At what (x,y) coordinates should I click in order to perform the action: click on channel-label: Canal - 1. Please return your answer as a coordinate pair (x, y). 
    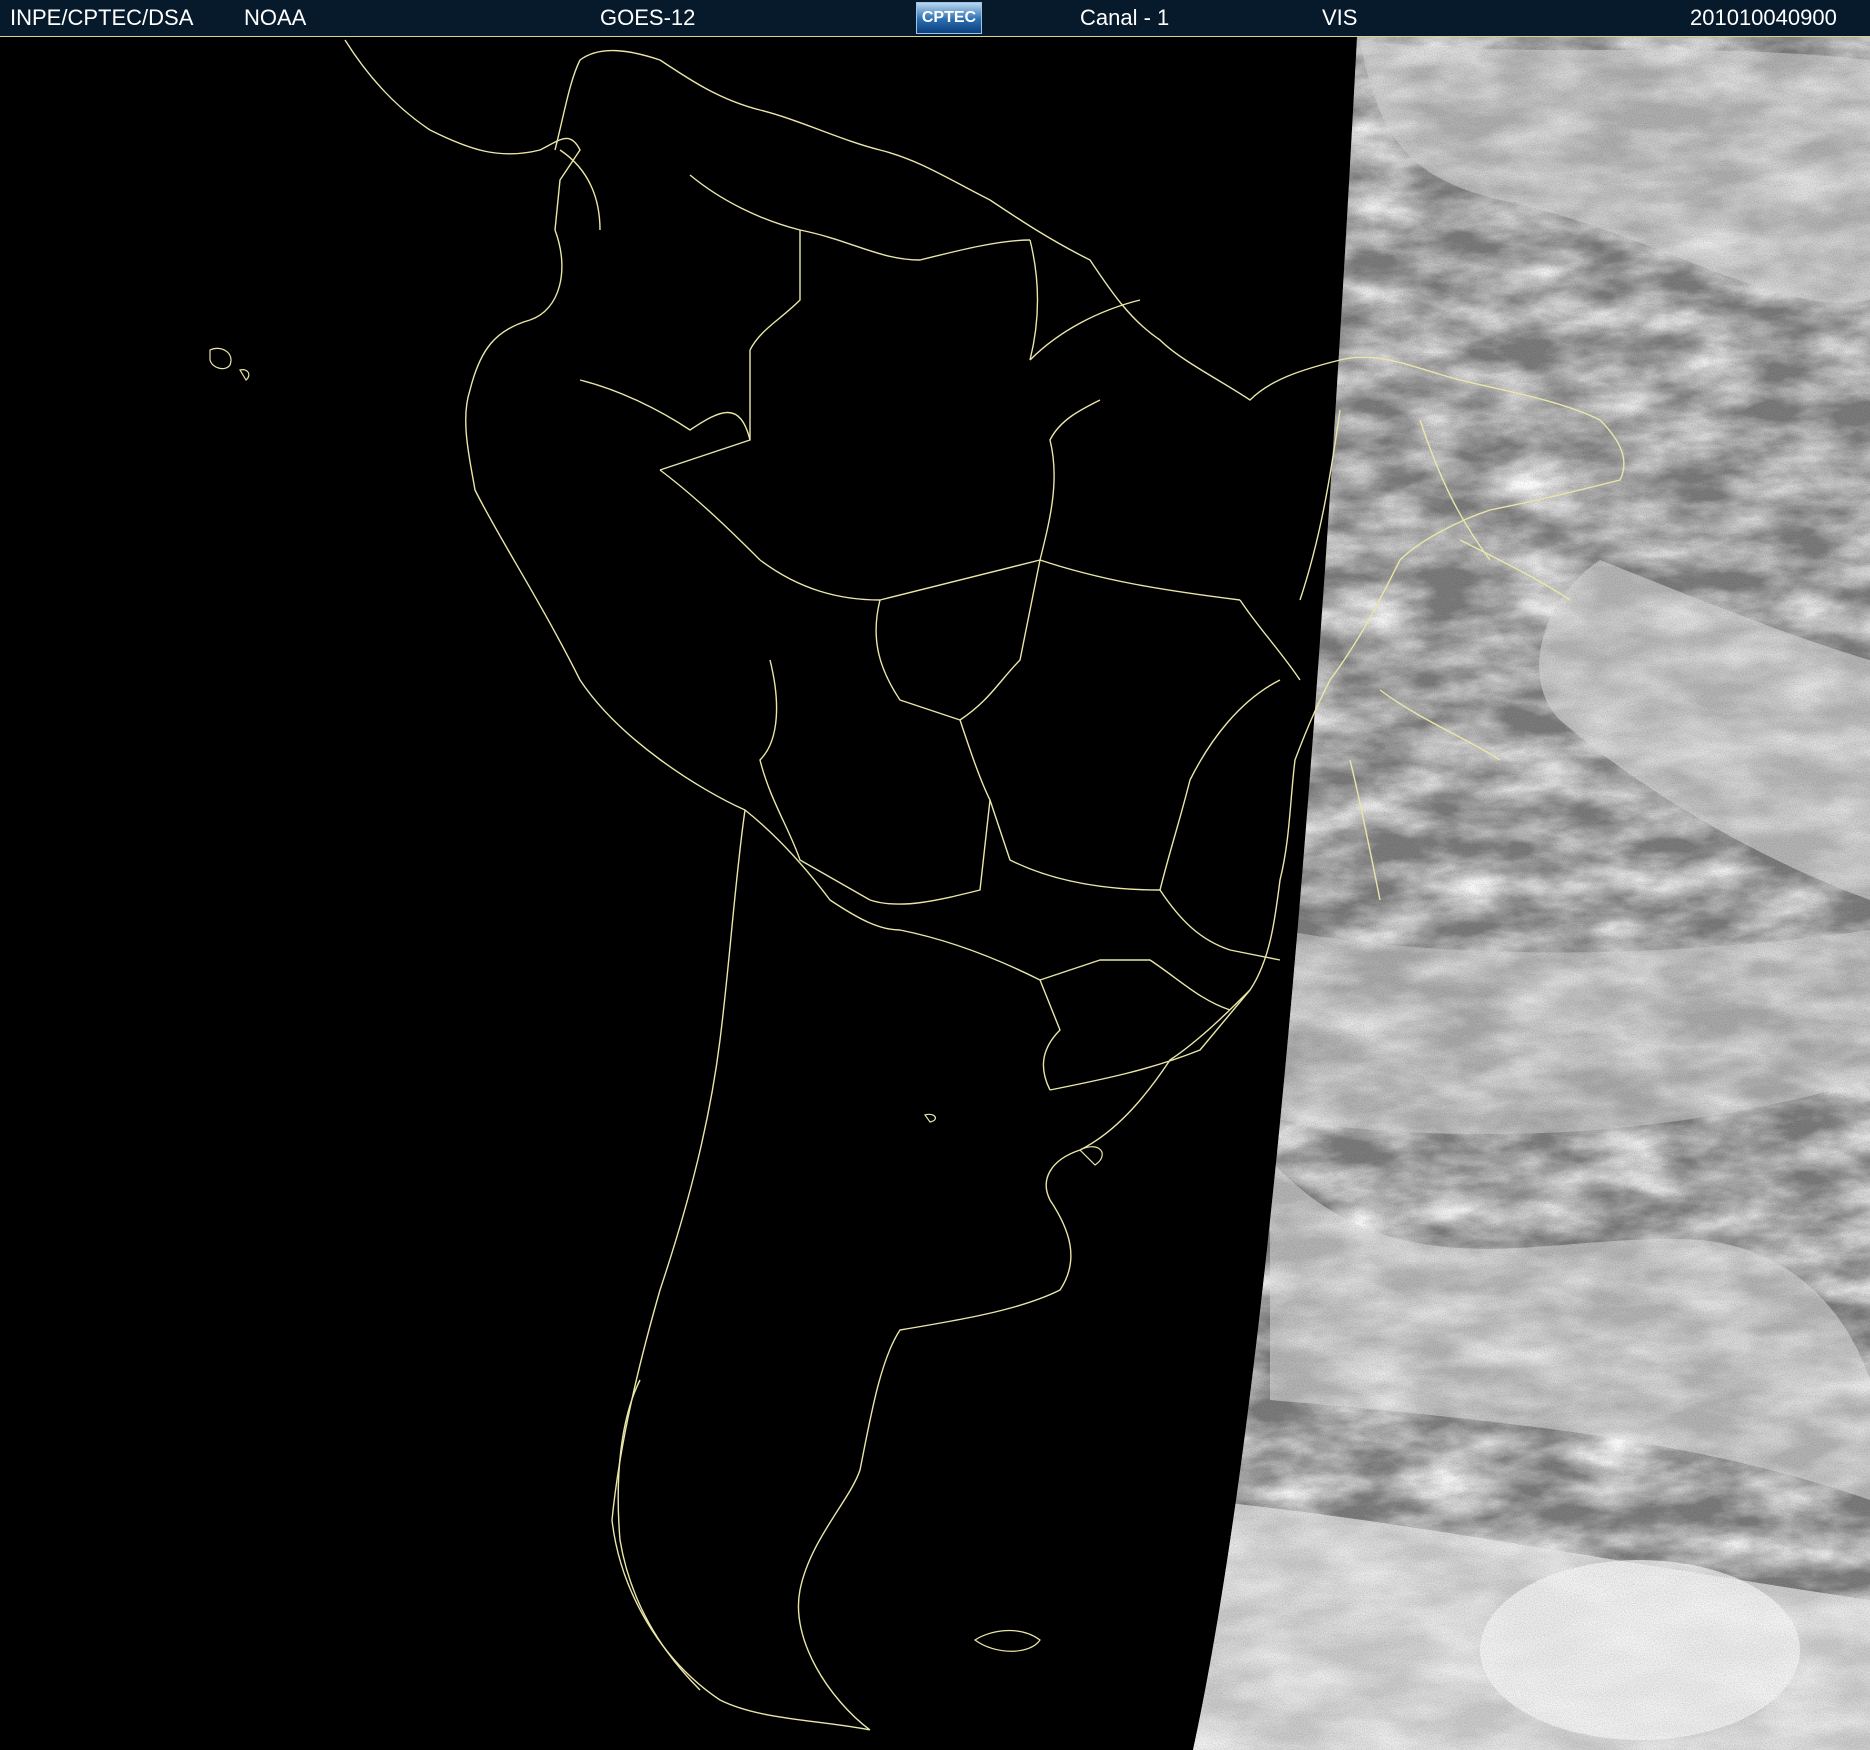
    Looking at the image, I should click on (1125, 17).